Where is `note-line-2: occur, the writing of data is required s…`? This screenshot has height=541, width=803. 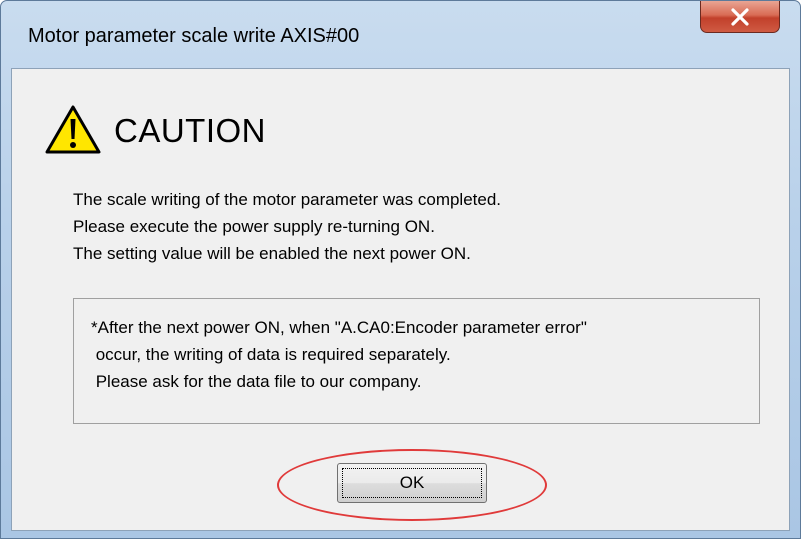 note-line-2: occur, the writing of data is required s… is located at coordinates (271, 354).